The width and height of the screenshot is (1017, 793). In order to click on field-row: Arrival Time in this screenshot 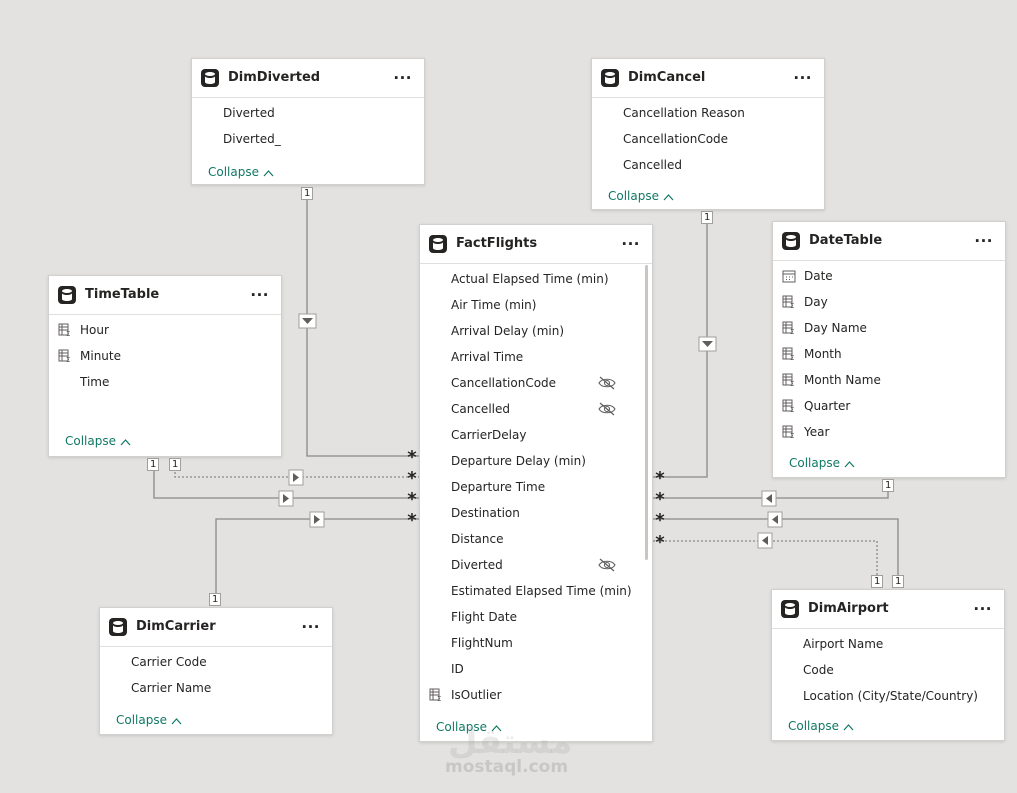, I will do `click(536, 357)`.